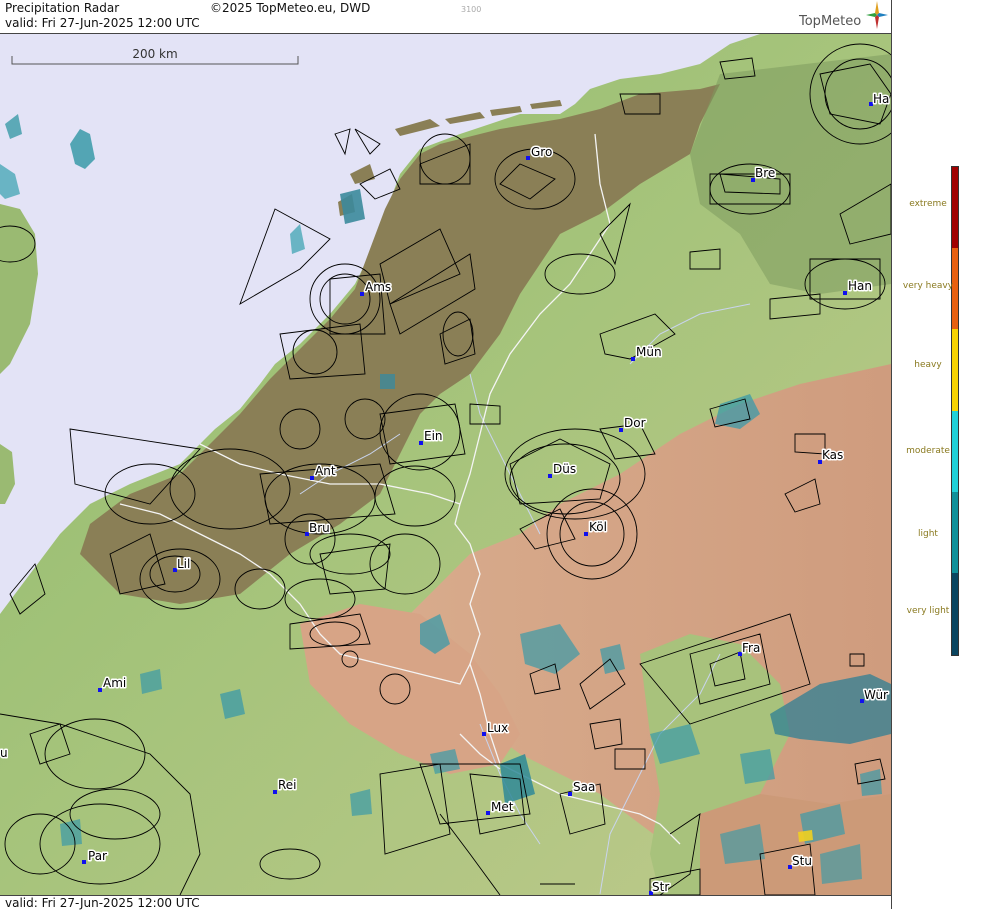  Describe the element at coordinates (154, 54) in the screenshot. I see `scale-label: 200 km` at that location.